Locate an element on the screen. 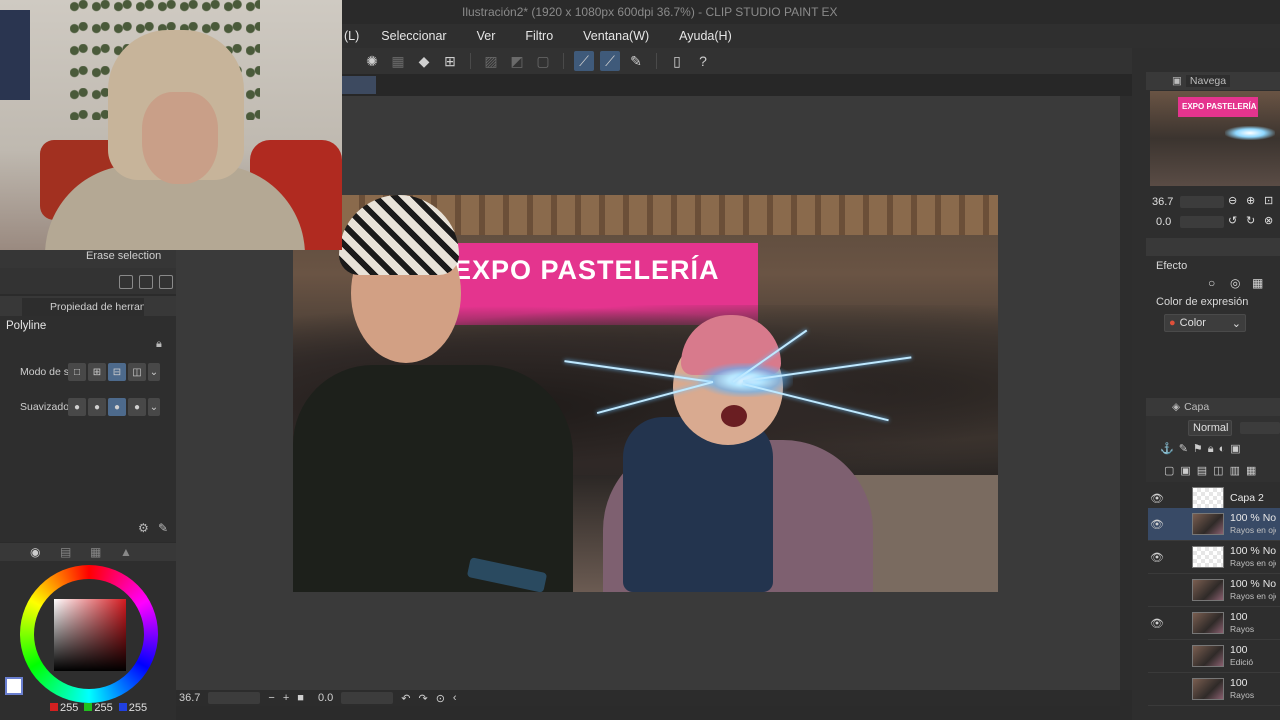 The image size is (1280, 720). selection-mode-buttons: □ ⊞ ⊟ ◫ ⌄ is located at coordinates (114, 372).